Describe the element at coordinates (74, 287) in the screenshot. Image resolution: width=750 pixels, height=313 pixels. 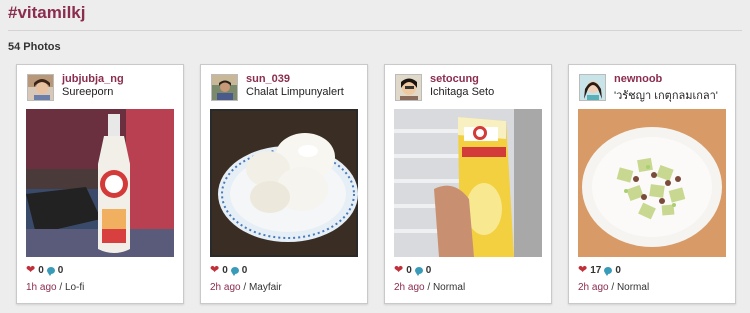
I see `filter-name: Lo-fi` at that location.